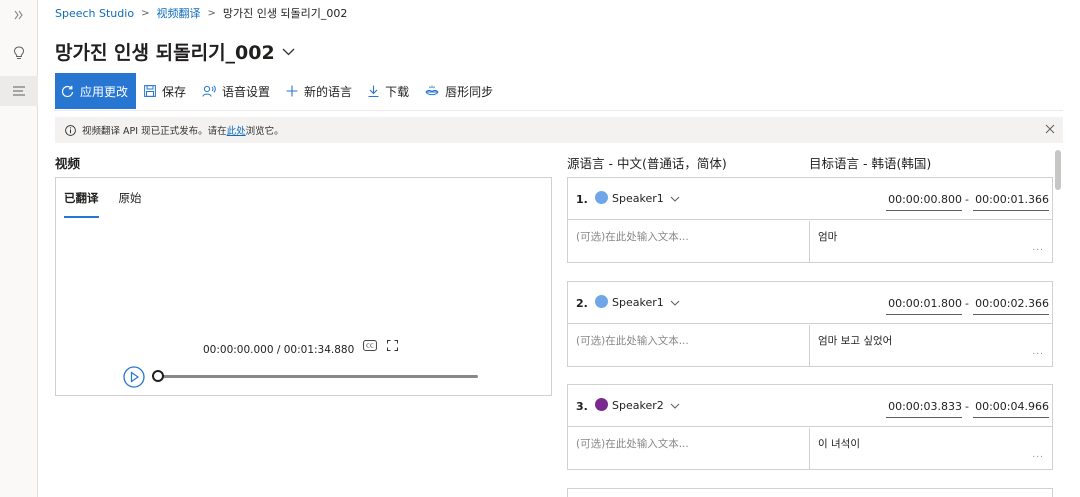  I want to click on new-language-button: 新的语言, so click(319, 91).